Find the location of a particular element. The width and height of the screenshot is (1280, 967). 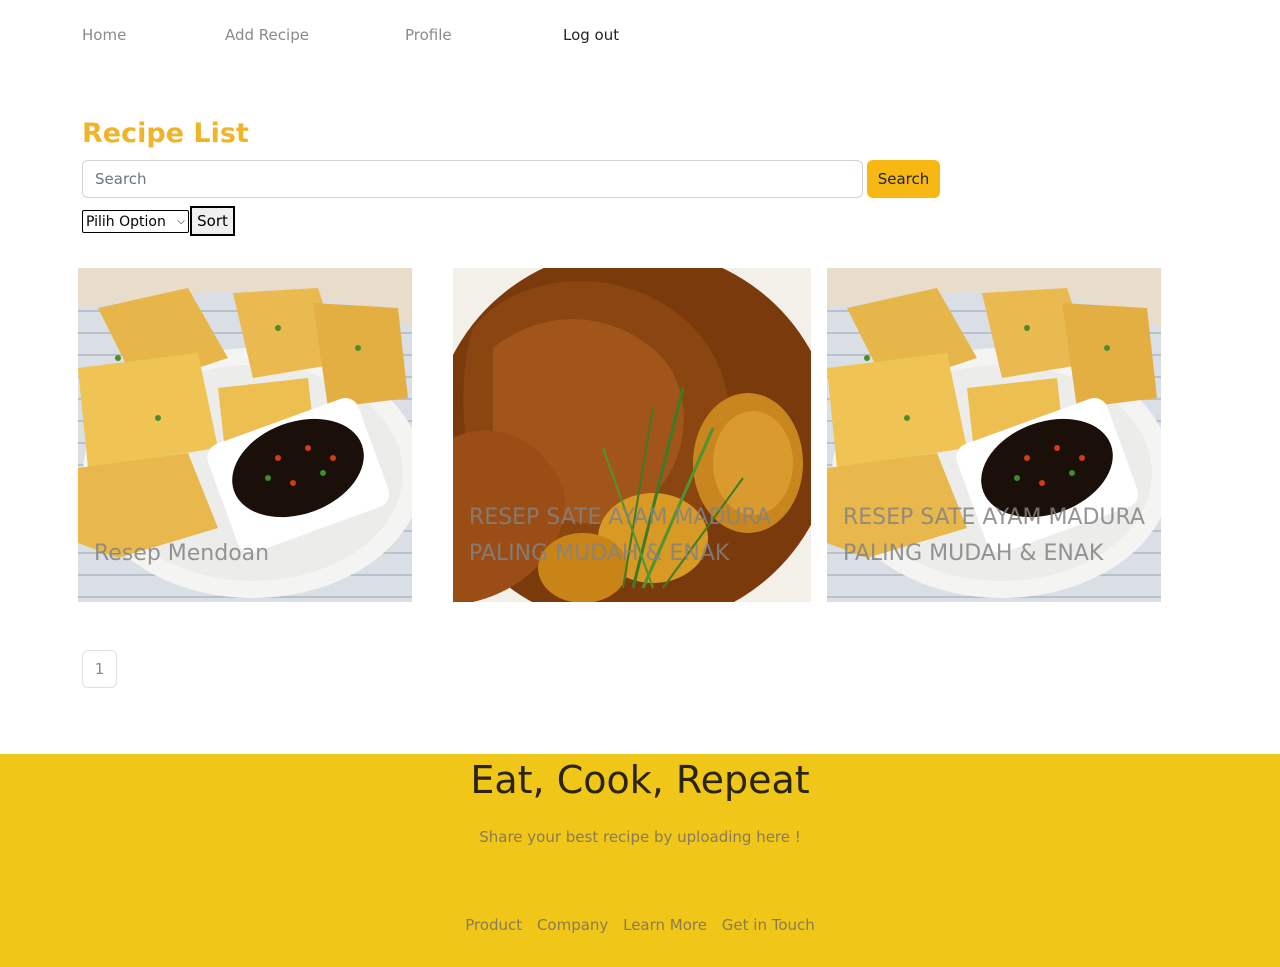

page-title: Recipe List is located at coordinates (165, 133).